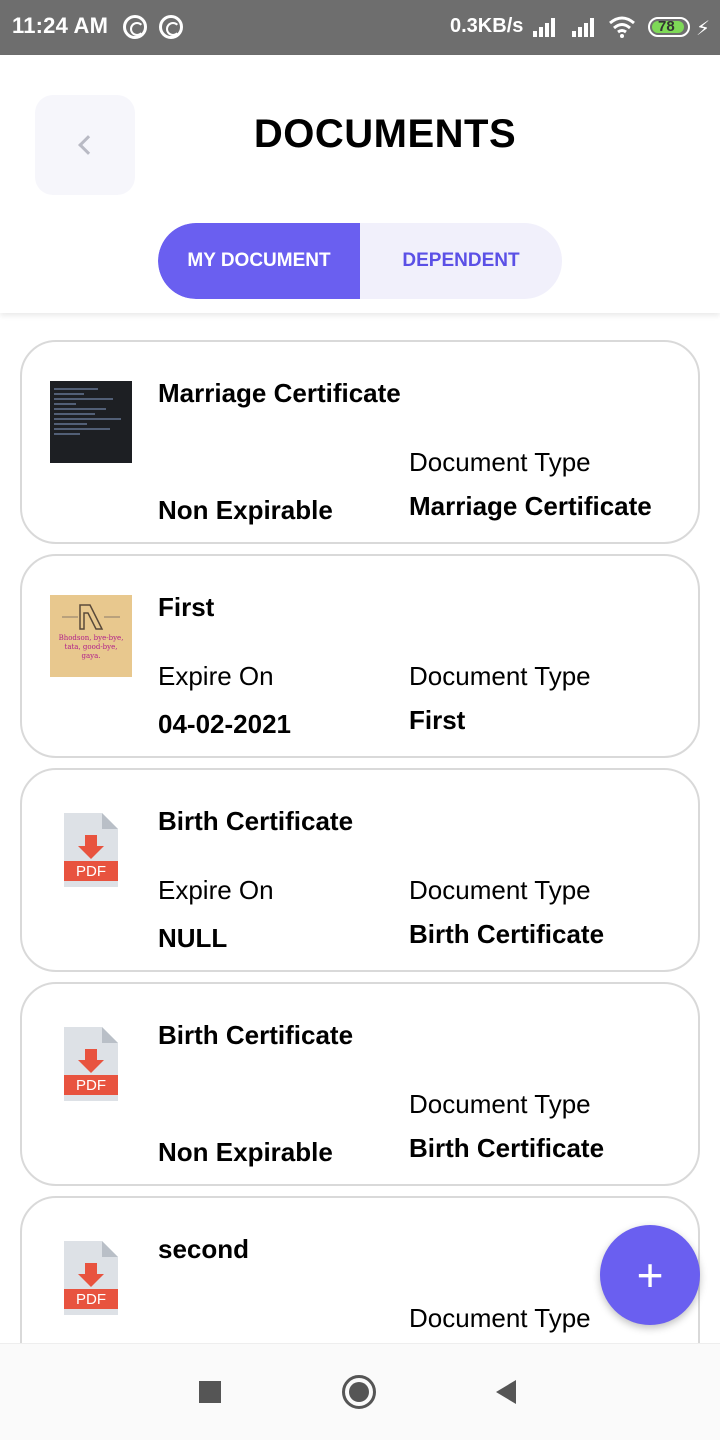  I want to click on document-thumbnail: Bhodson, bye-bye, tata, good-bye, gaya., so click(91, 636).